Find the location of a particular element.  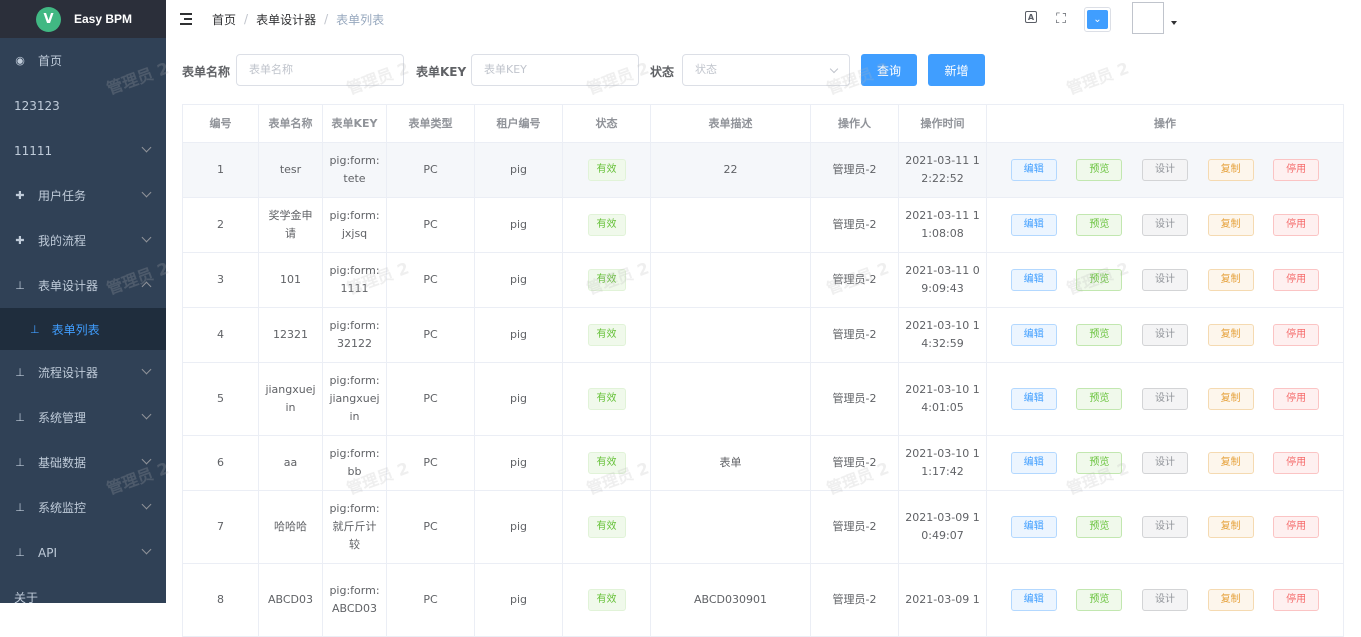

breadcrumb-form-list: 表单列表 is located at coordinates (360, 19).